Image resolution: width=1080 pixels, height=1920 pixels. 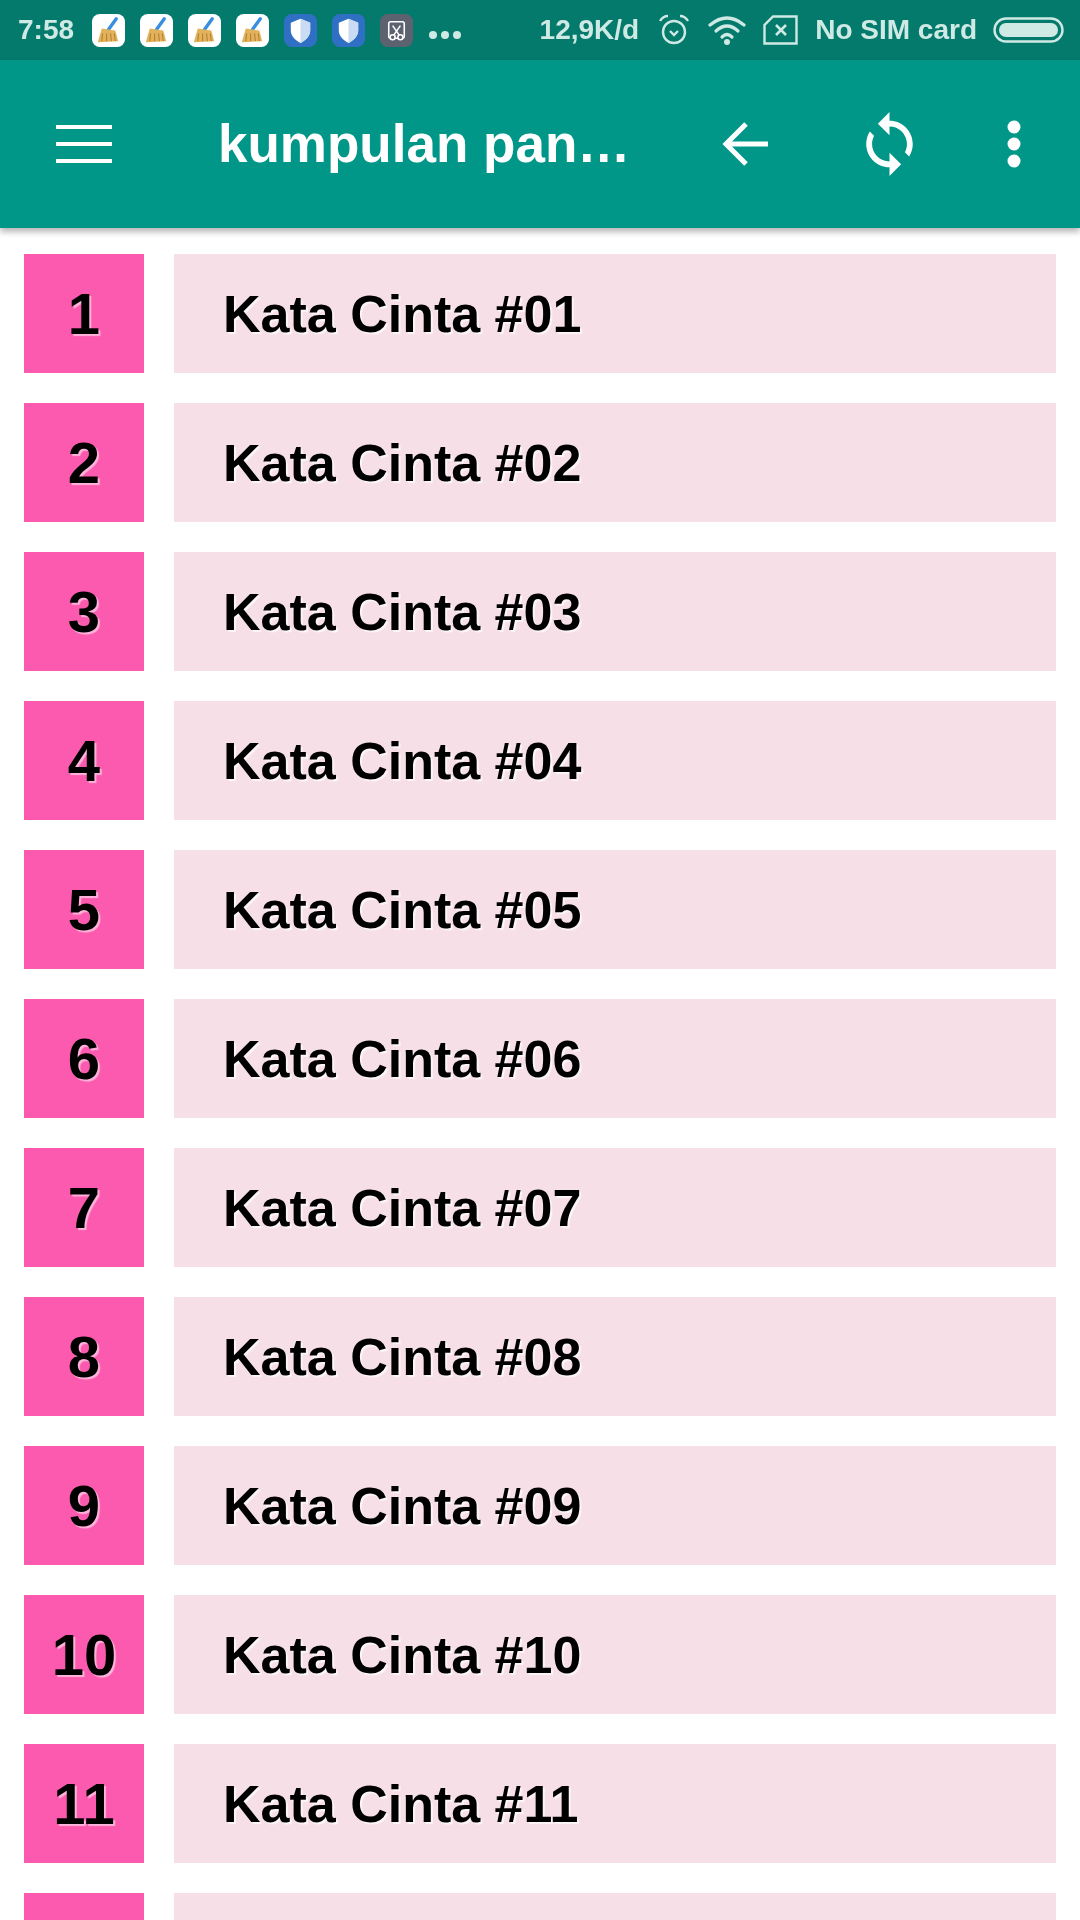 What do you see at coordinates (84, 611) in the screenshot?
I see `item-number: 3` at bounding box center [84, 611].